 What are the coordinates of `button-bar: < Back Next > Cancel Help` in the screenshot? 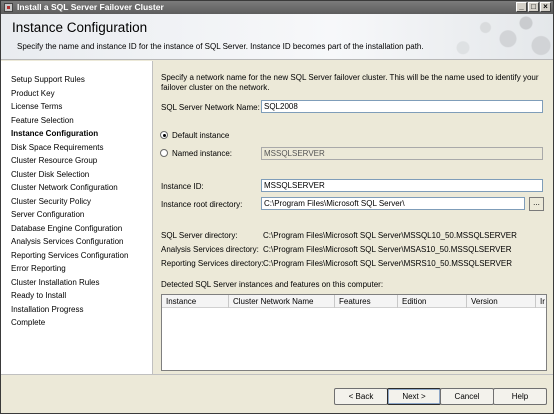 It's located at (277, 393).